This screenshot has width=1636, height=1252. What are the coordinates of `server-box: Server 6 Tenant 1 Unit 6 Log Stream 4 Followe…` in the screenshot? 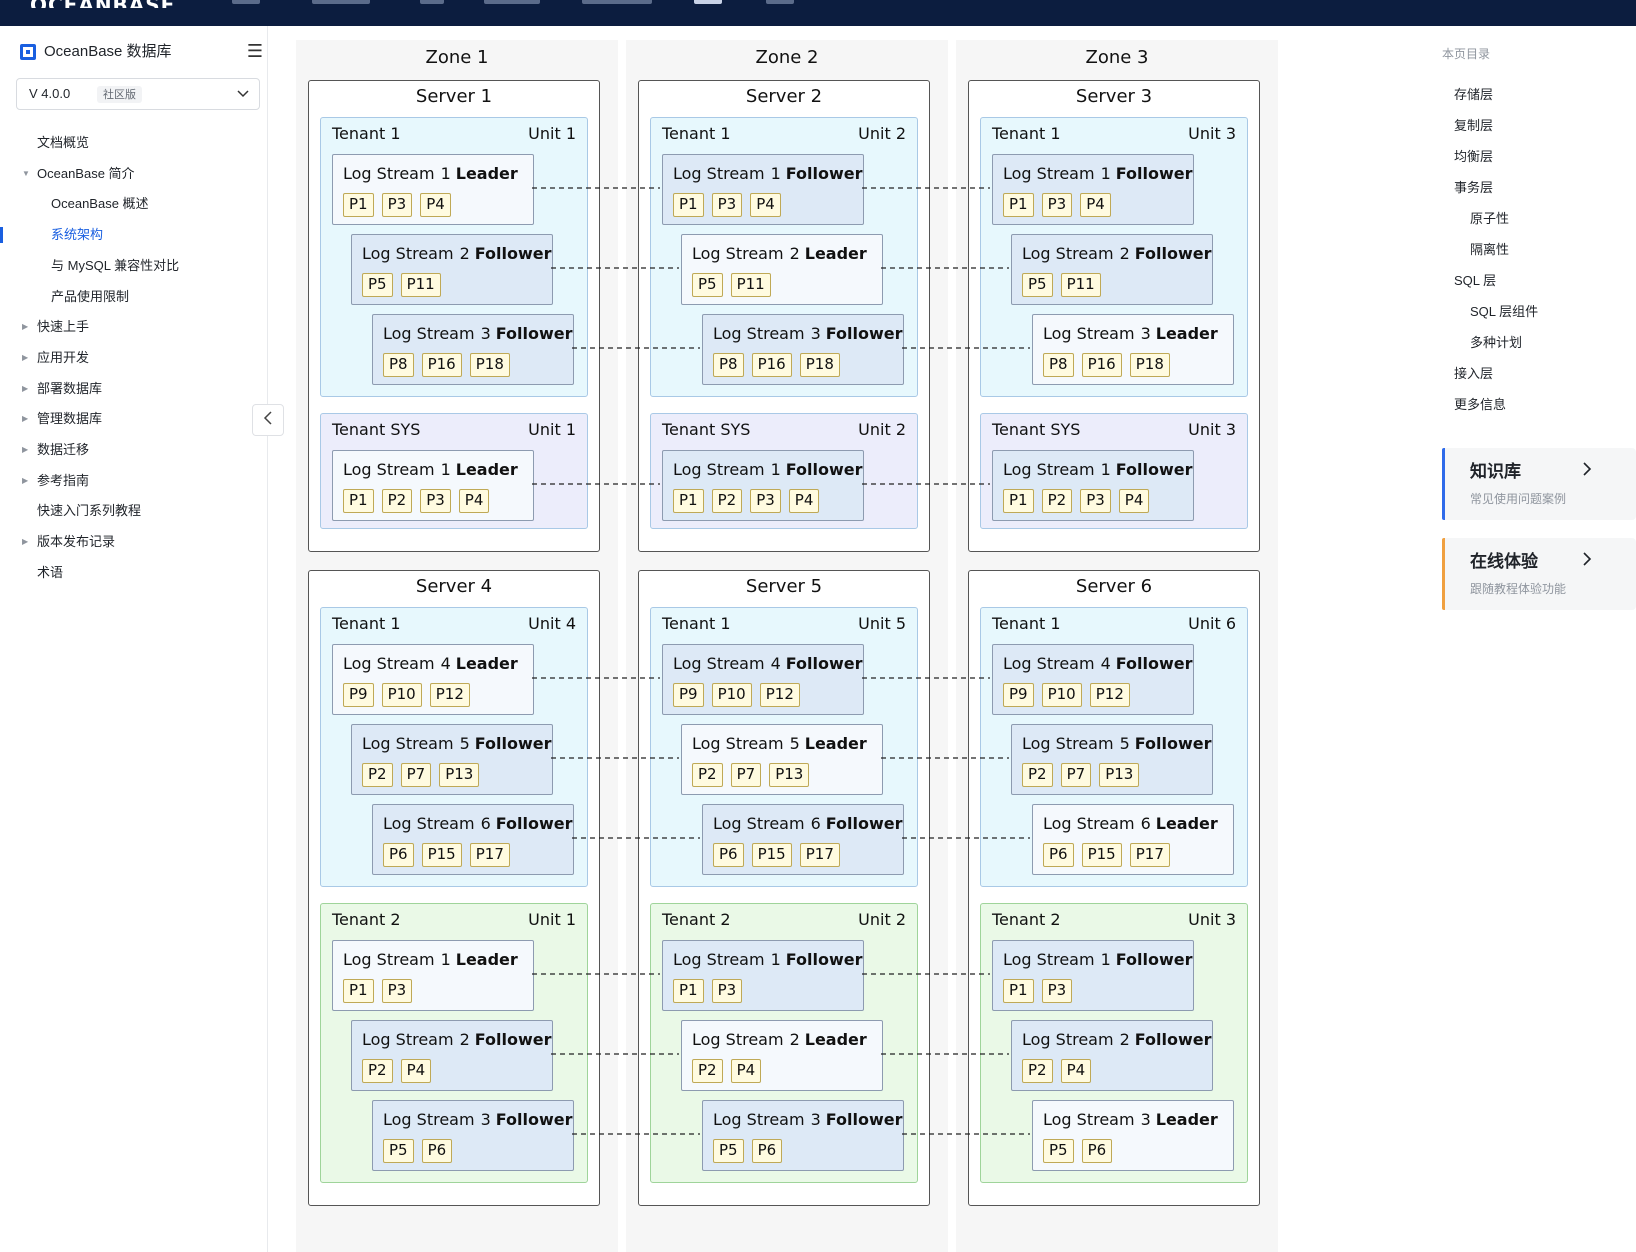 It's located at (1114, 888).